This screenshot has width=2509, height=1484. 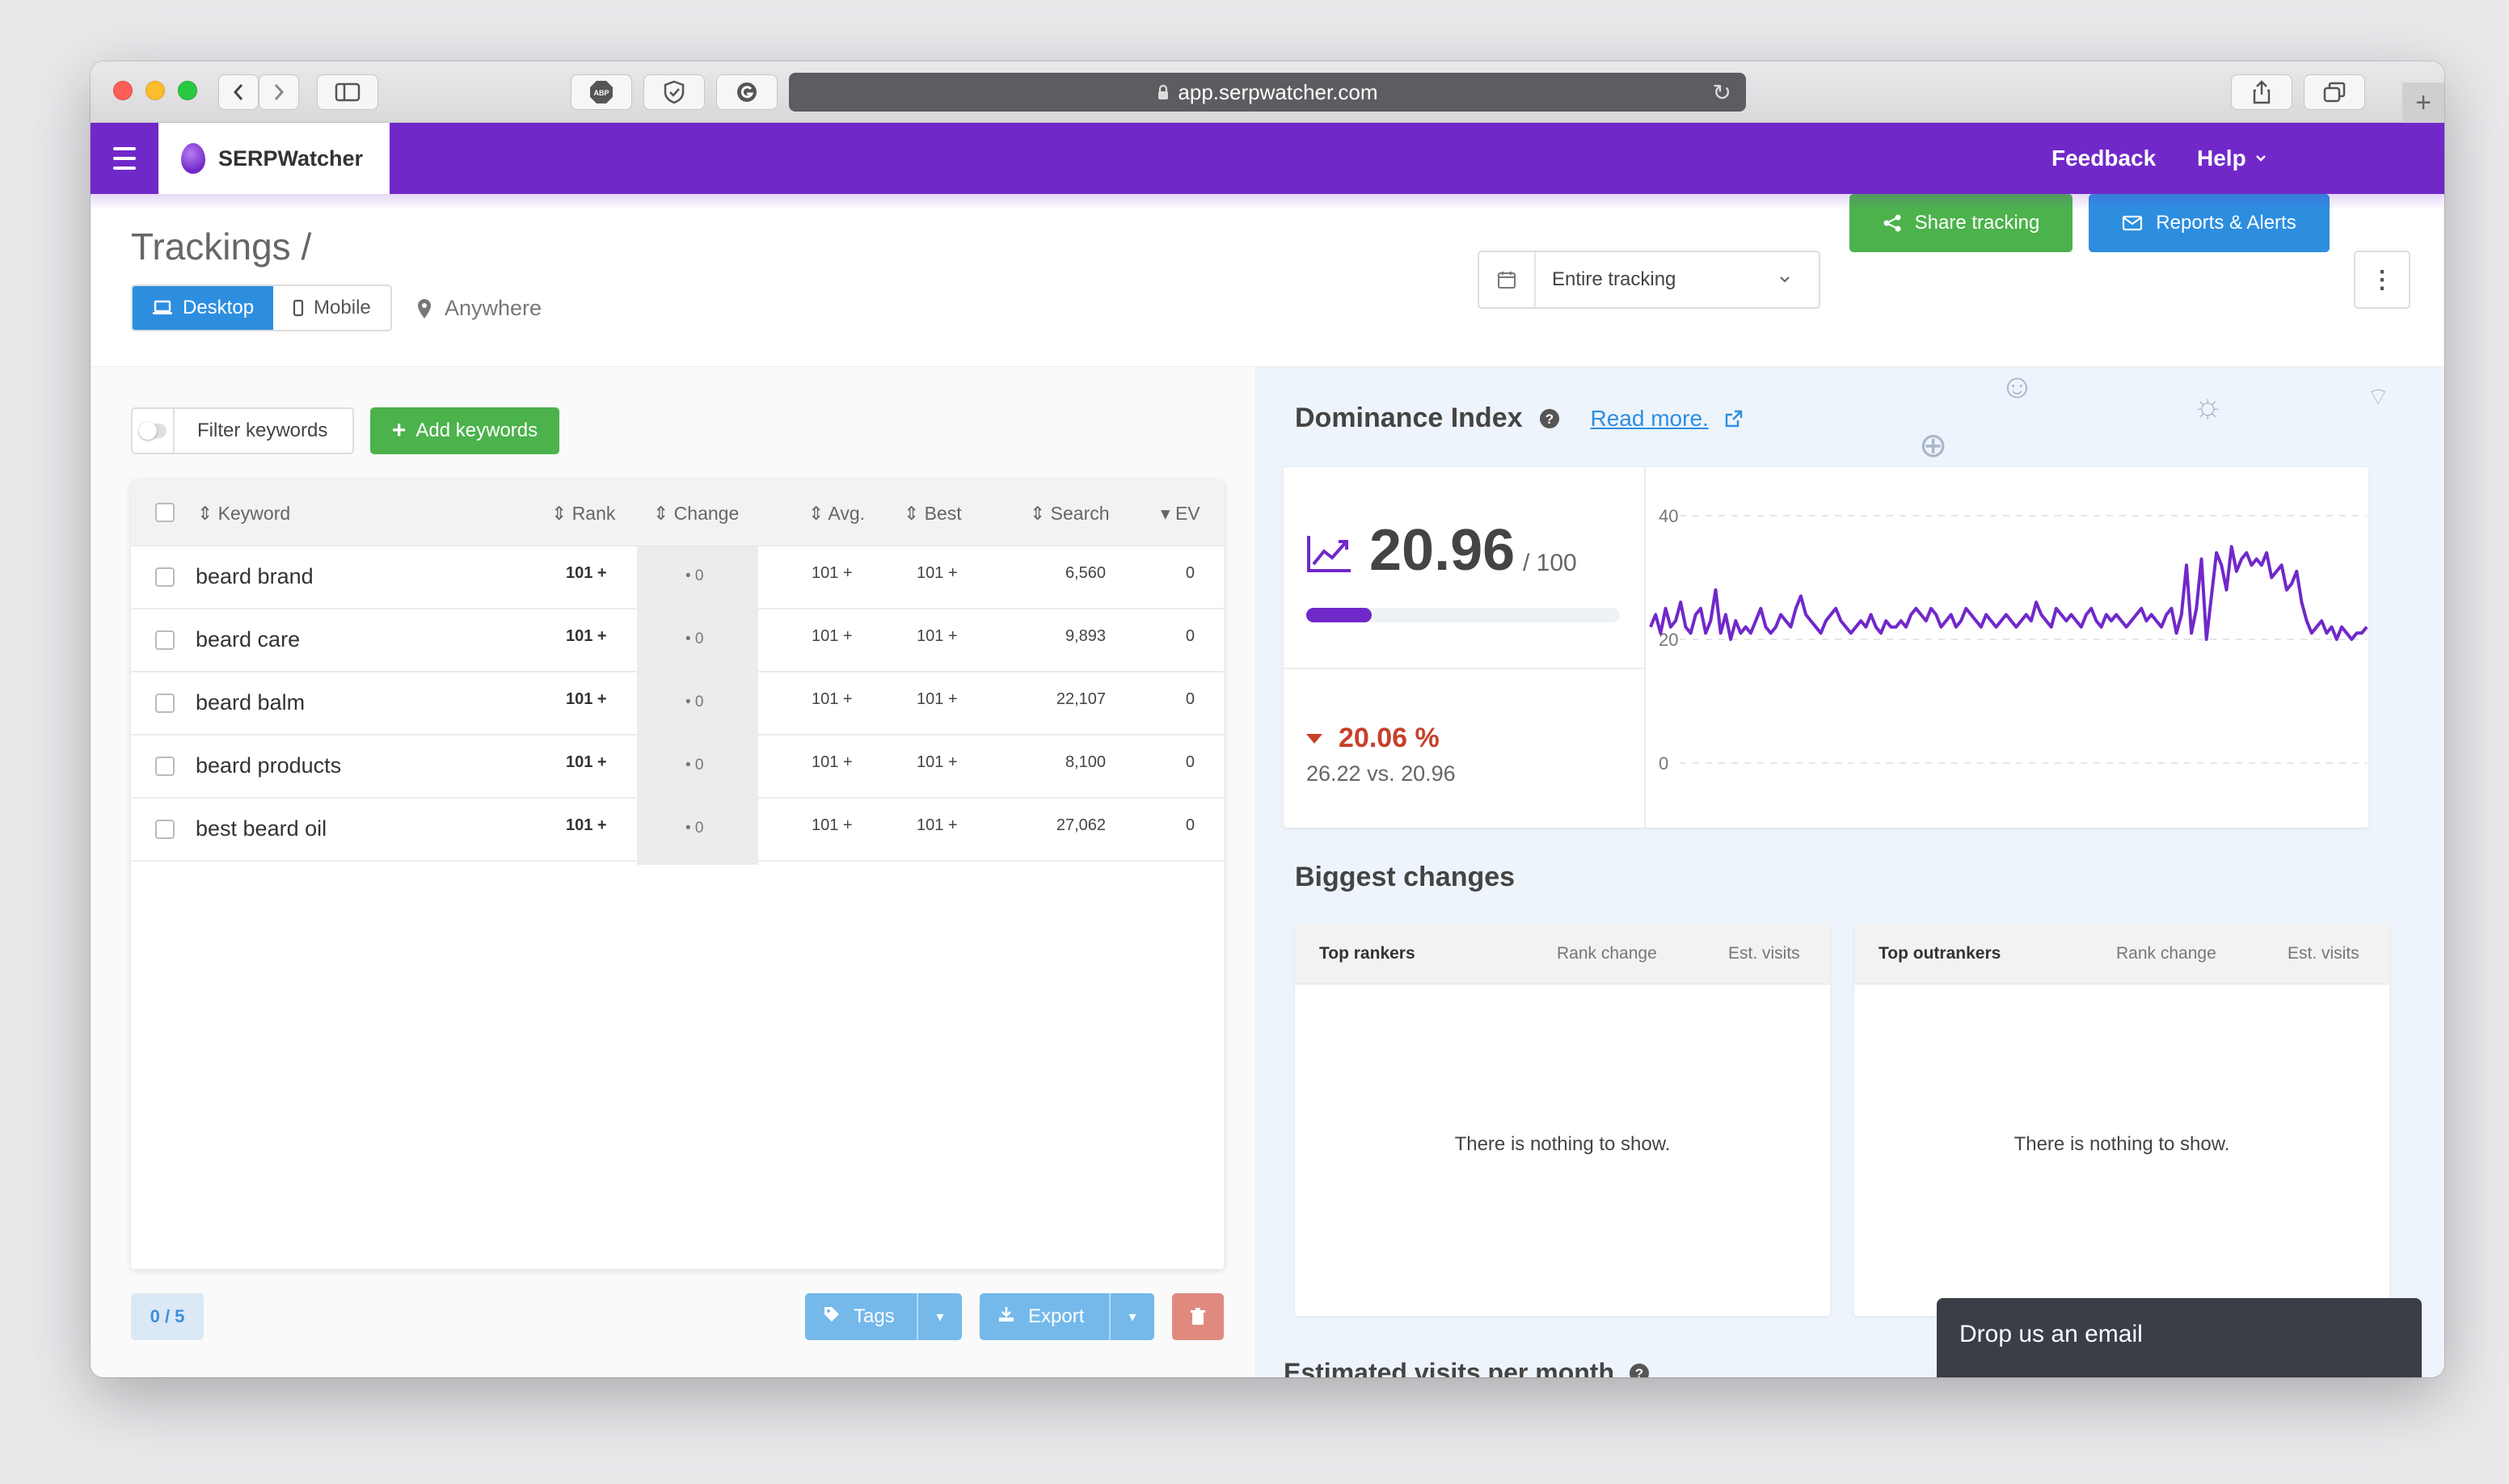 I want to click on share-nodes-icon, so click(x=1892, y=223).